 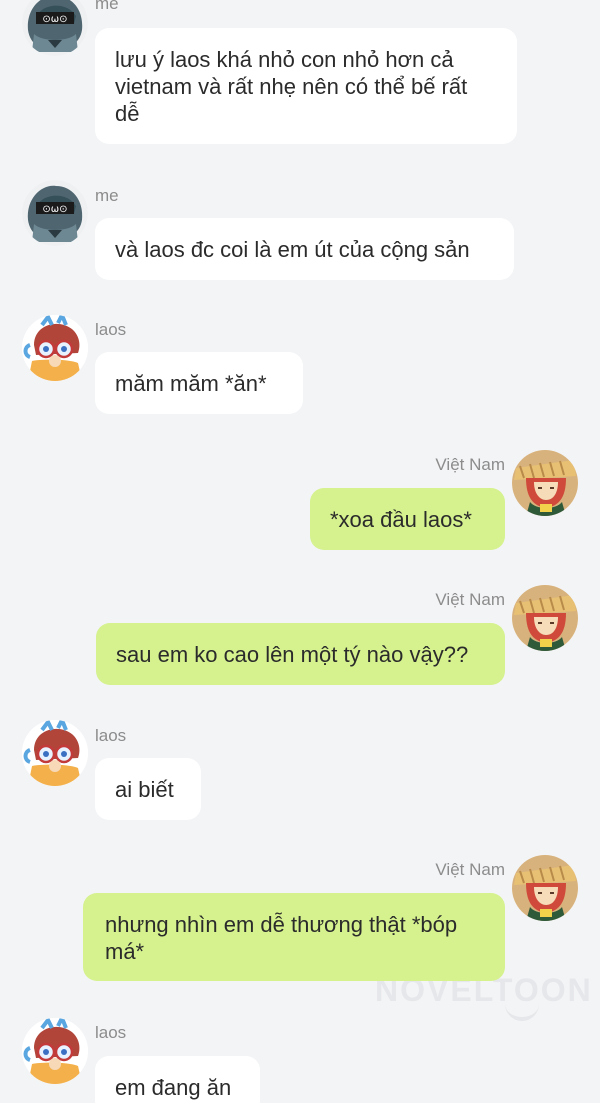 What do you see at coordinates (522, 1012) in the screenshot?
I see `watermark-smile-icon` at bounding box center [522, 1012].